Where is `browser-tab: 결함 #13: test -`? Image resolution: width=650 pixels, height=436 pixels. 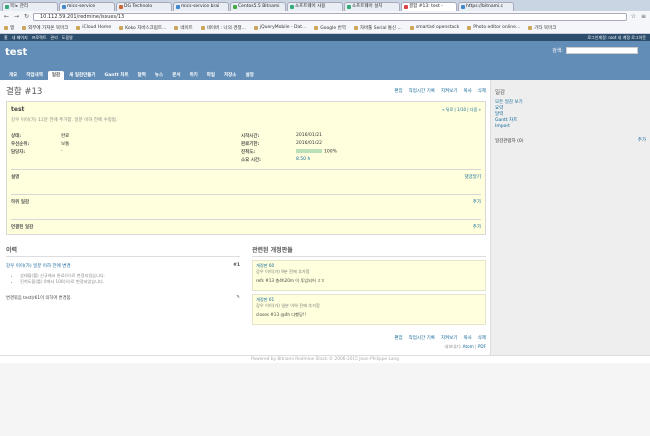
browser-tab: 결함 #13: test - is located at coordinates (429, 6).